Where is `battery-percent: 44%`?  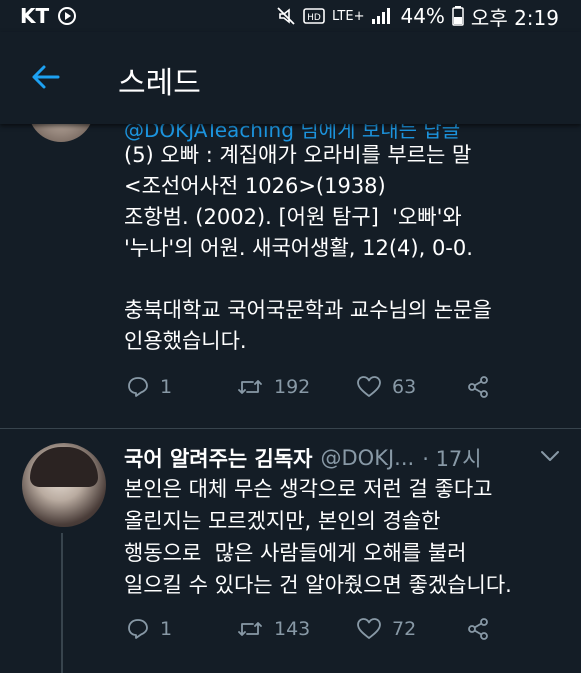 battery-percent: 44% is located at coordinates (422, 16).